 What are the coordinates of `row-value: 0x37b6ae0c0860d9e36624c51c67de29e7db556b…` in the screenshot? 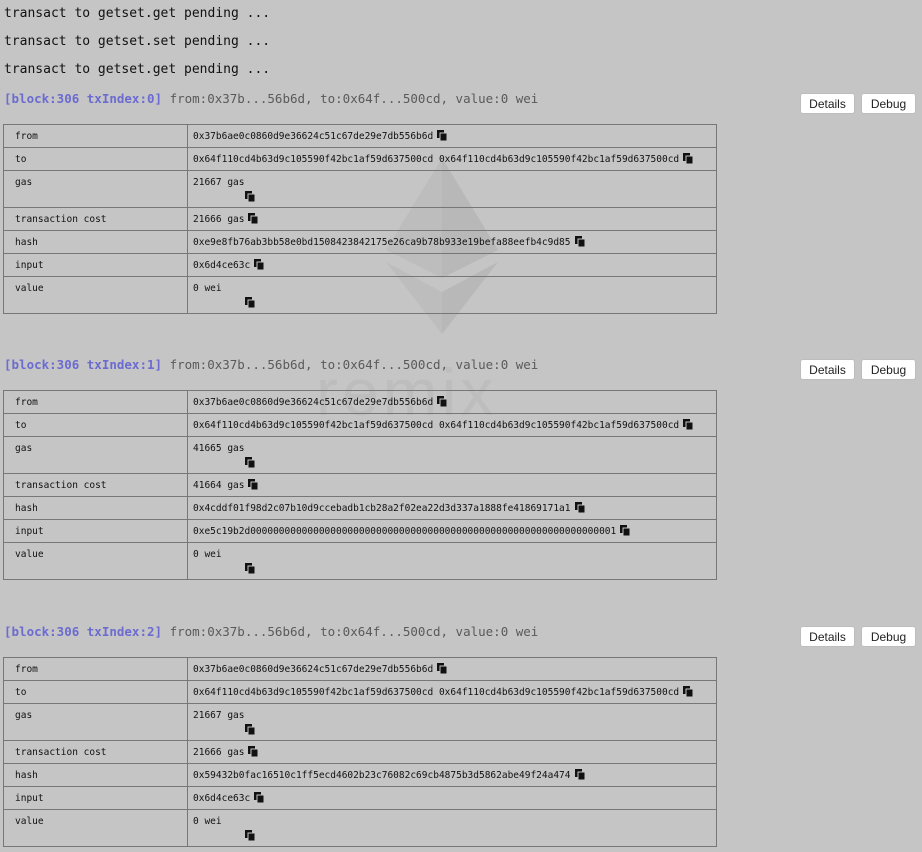 It's located at (452, 669).